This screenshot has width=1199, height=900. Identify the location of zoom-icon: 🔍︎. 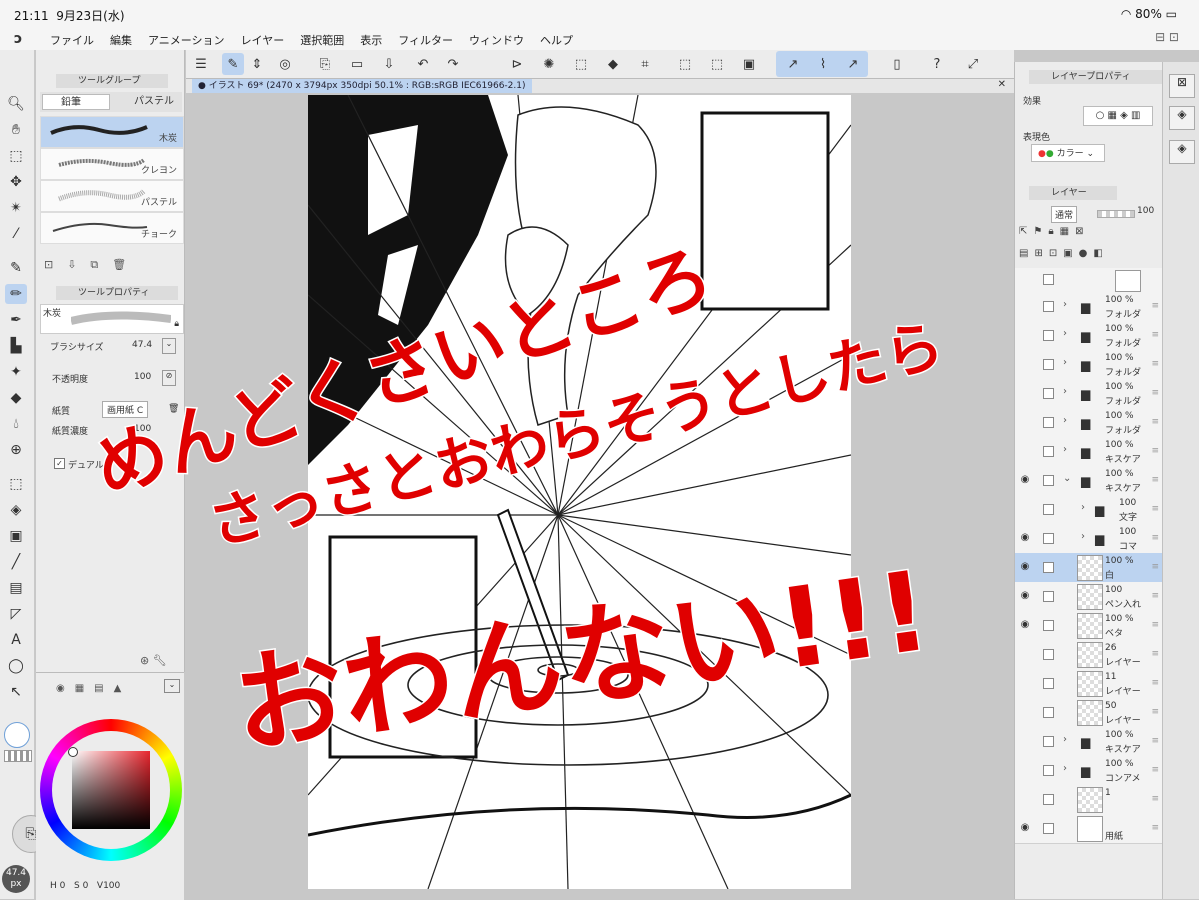
(16, 104).